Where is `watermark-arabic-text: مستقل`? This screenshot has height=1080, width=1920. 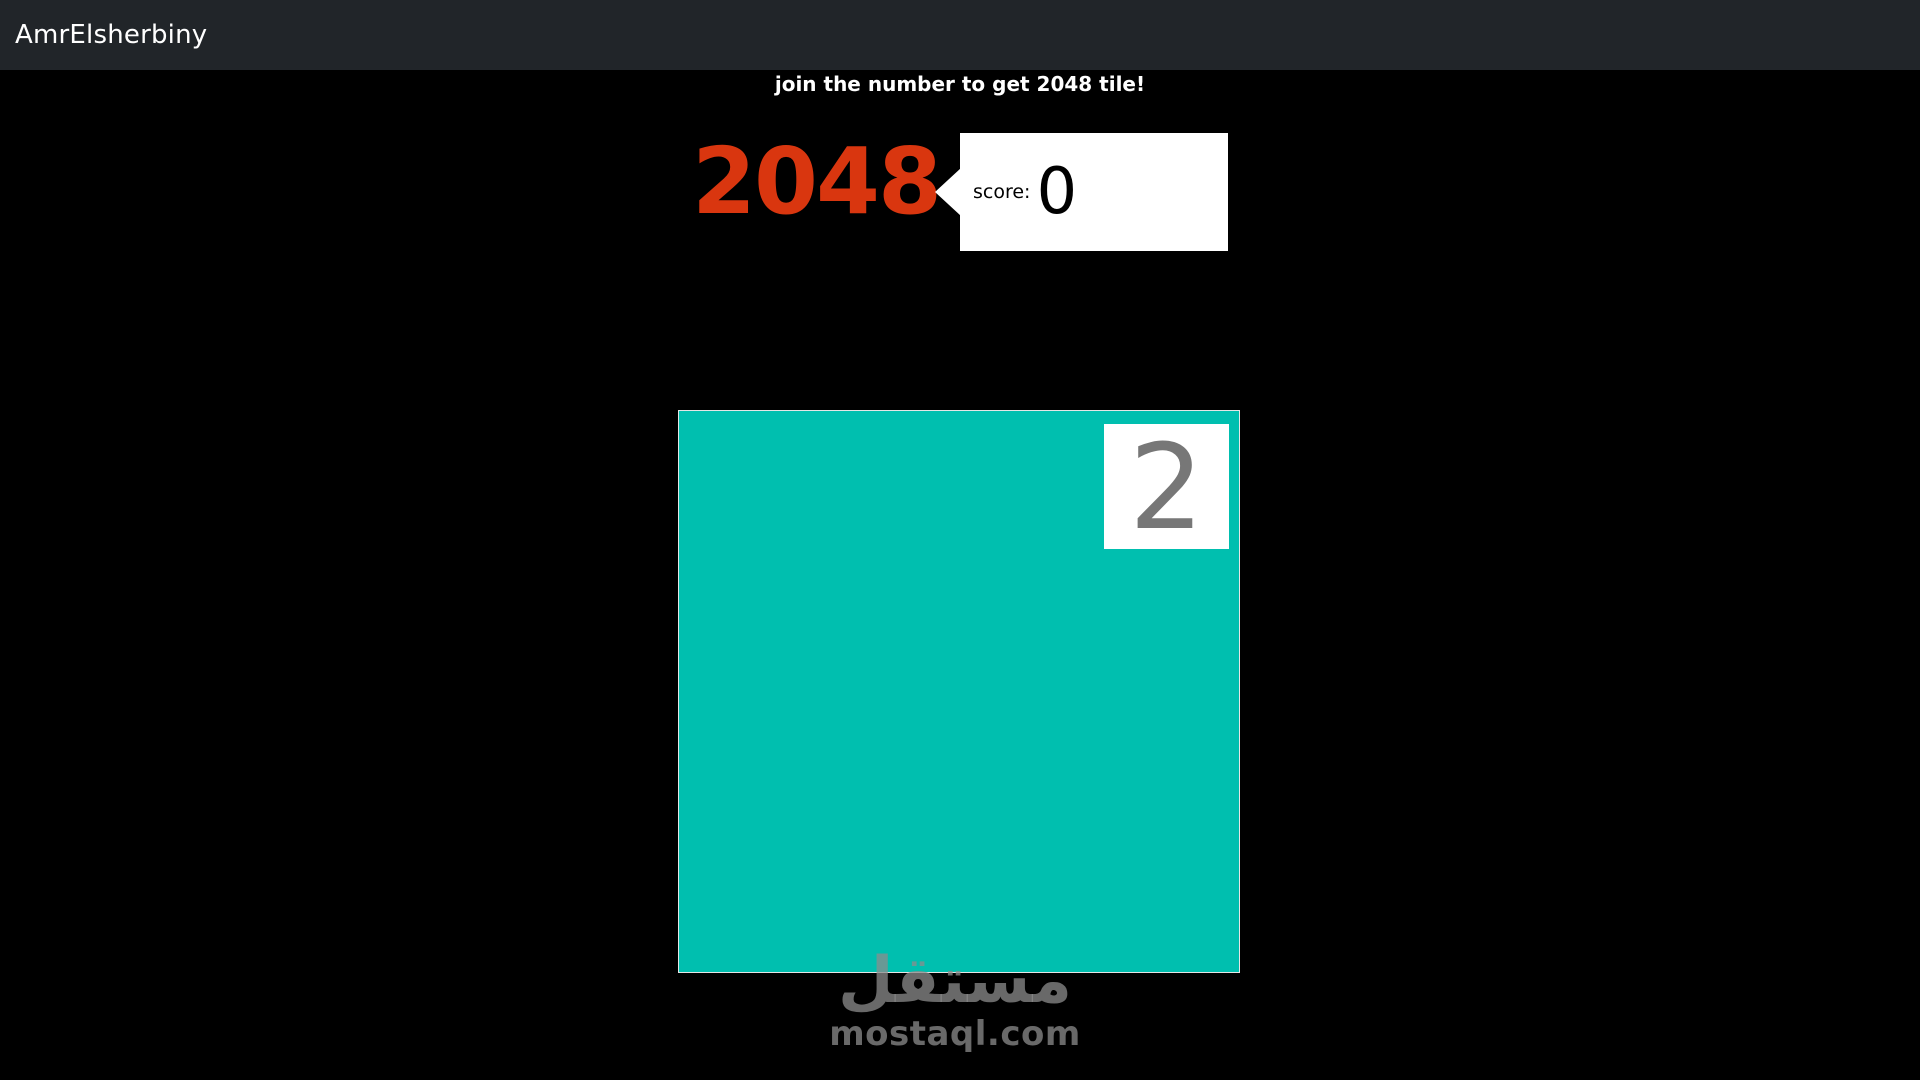 watermark-arabic-text: مستقل is located at coordinates (955, 981).